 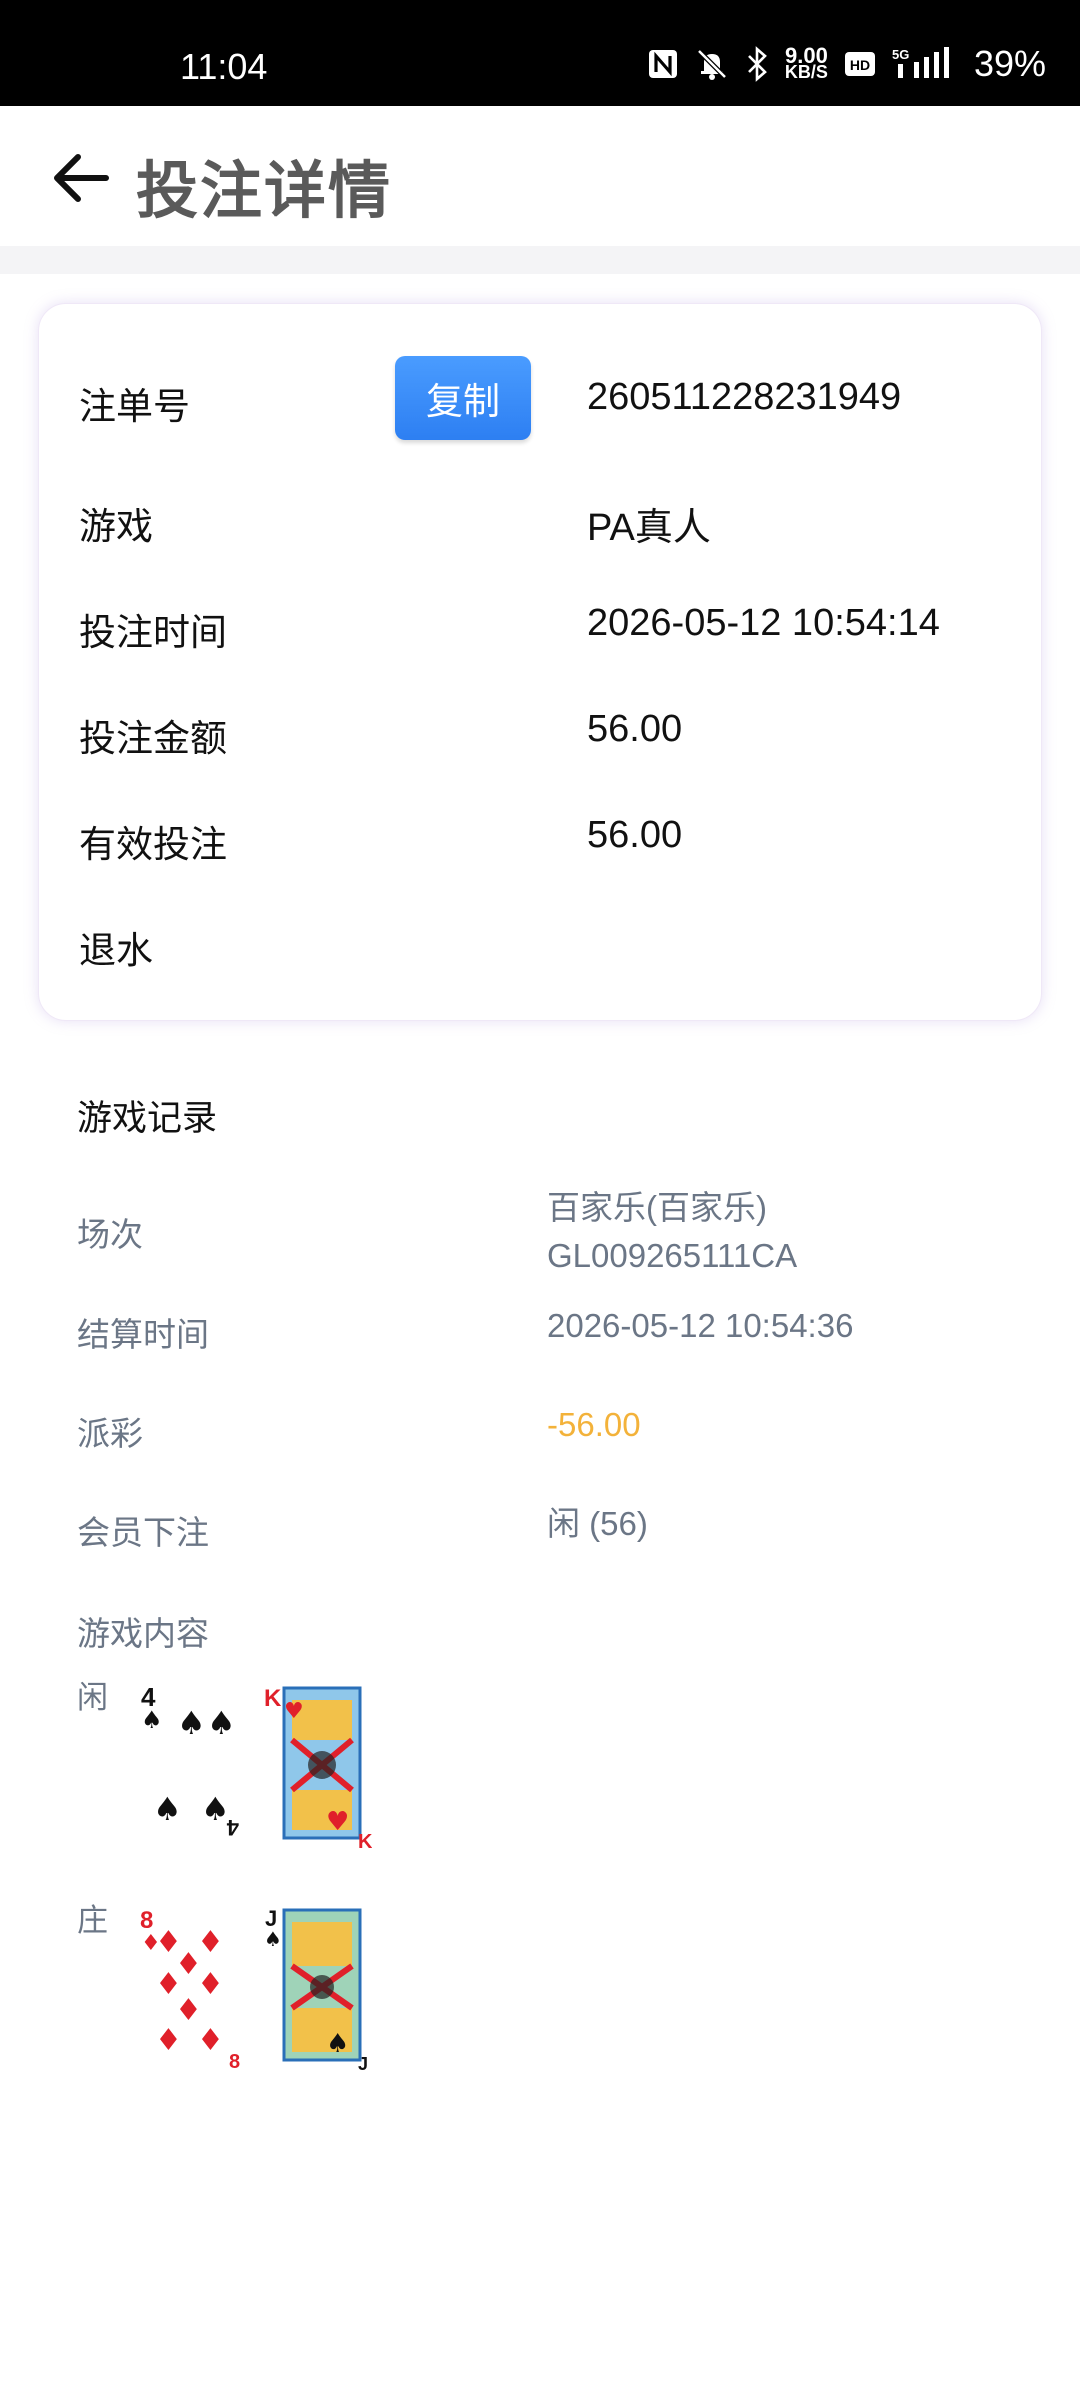 What do you see at coordinates (110, 1433) in the screenshot?
I see `payout-label: 派彩` at bounding box center [110, 1433].